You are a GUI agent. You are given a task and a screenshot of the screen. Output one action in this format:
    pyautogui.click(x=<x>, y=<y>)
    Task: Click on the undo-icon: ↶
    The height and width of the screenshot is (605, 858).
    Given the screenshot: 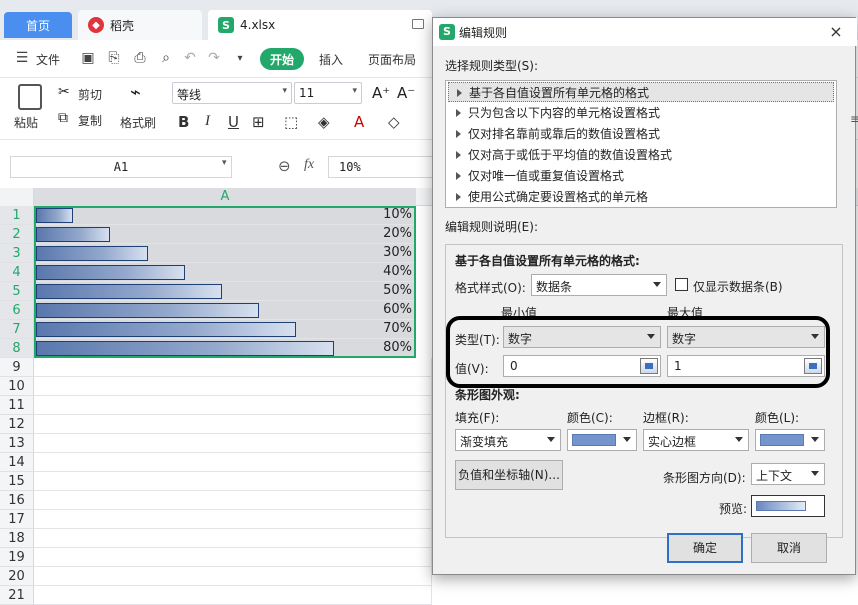 What is the action you would take?
    pyautogui.click(x=190, y=58)
    